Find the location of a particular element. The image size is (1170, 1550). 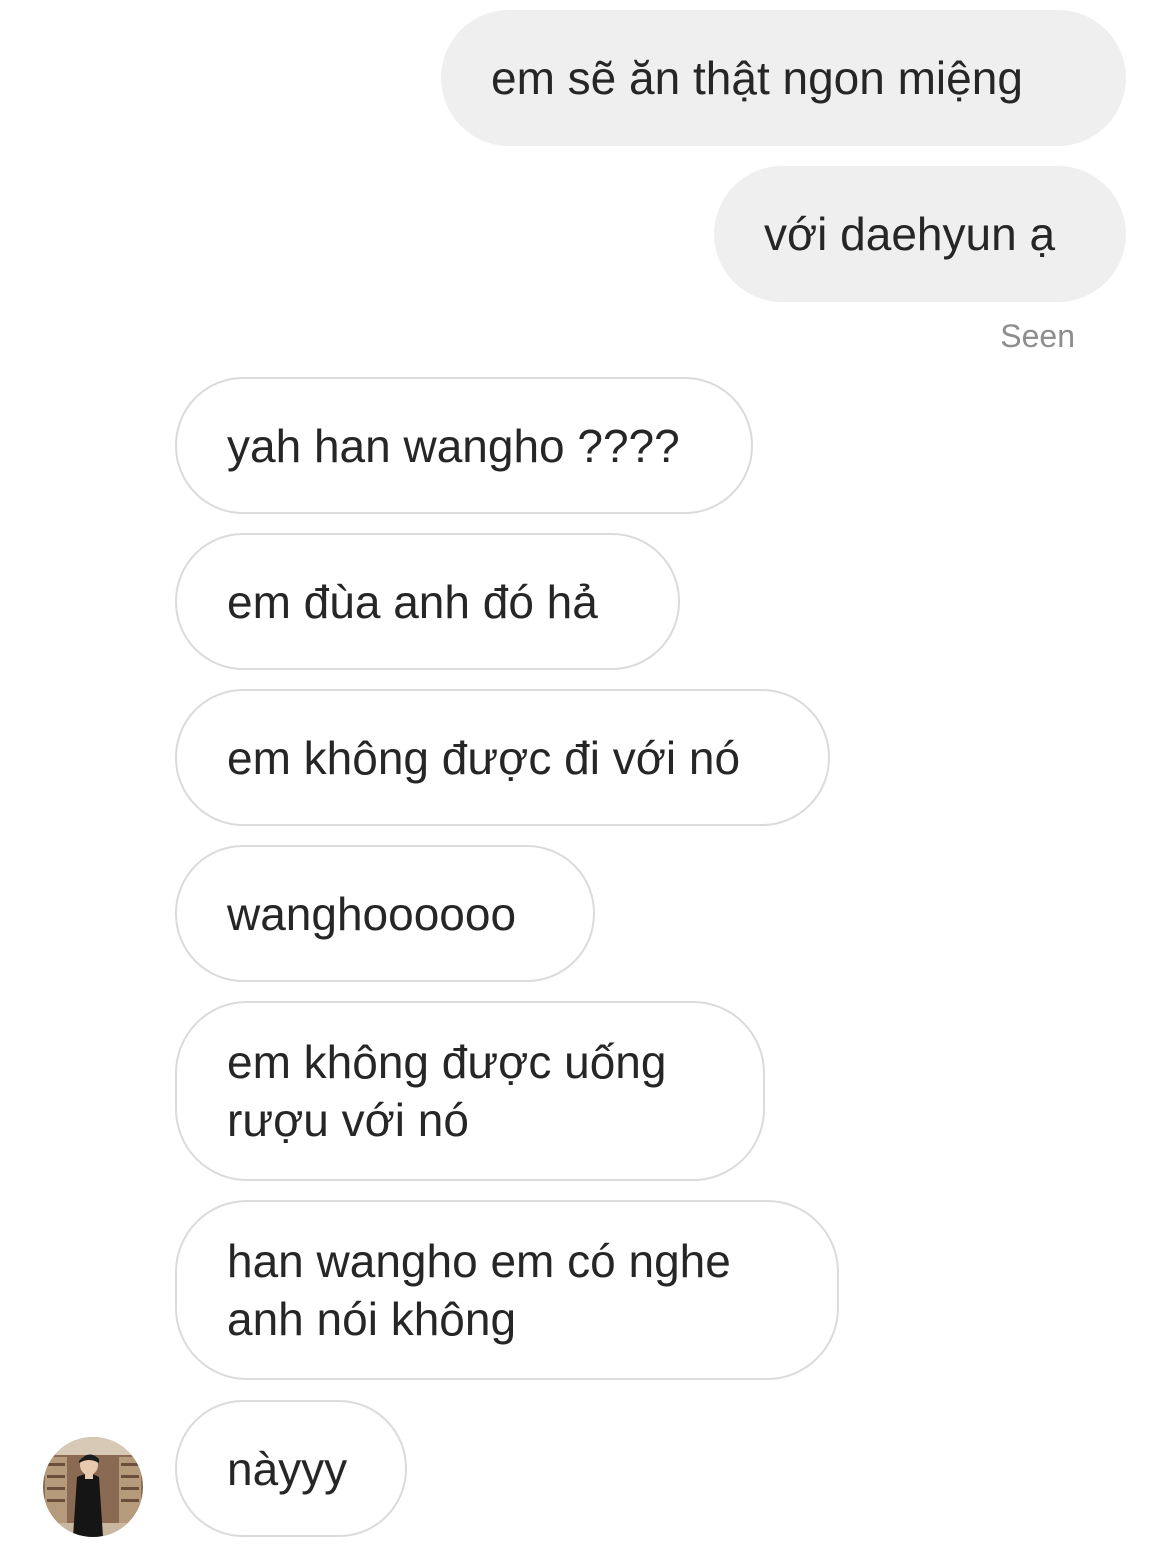

received-message-bubble: nàyyy is located at coordinates (291, 1468).